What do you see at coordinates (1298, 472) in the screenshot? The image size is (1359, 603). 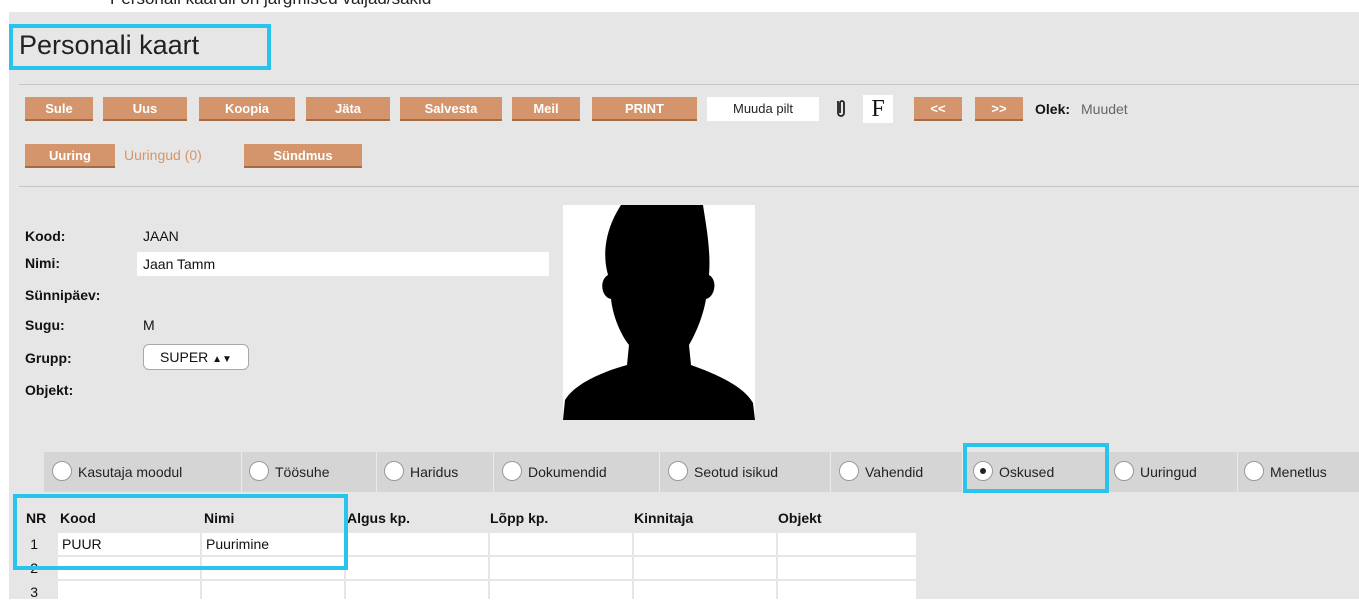 I see `tab-label: Menetlus` at bounding box center [1298, 472].